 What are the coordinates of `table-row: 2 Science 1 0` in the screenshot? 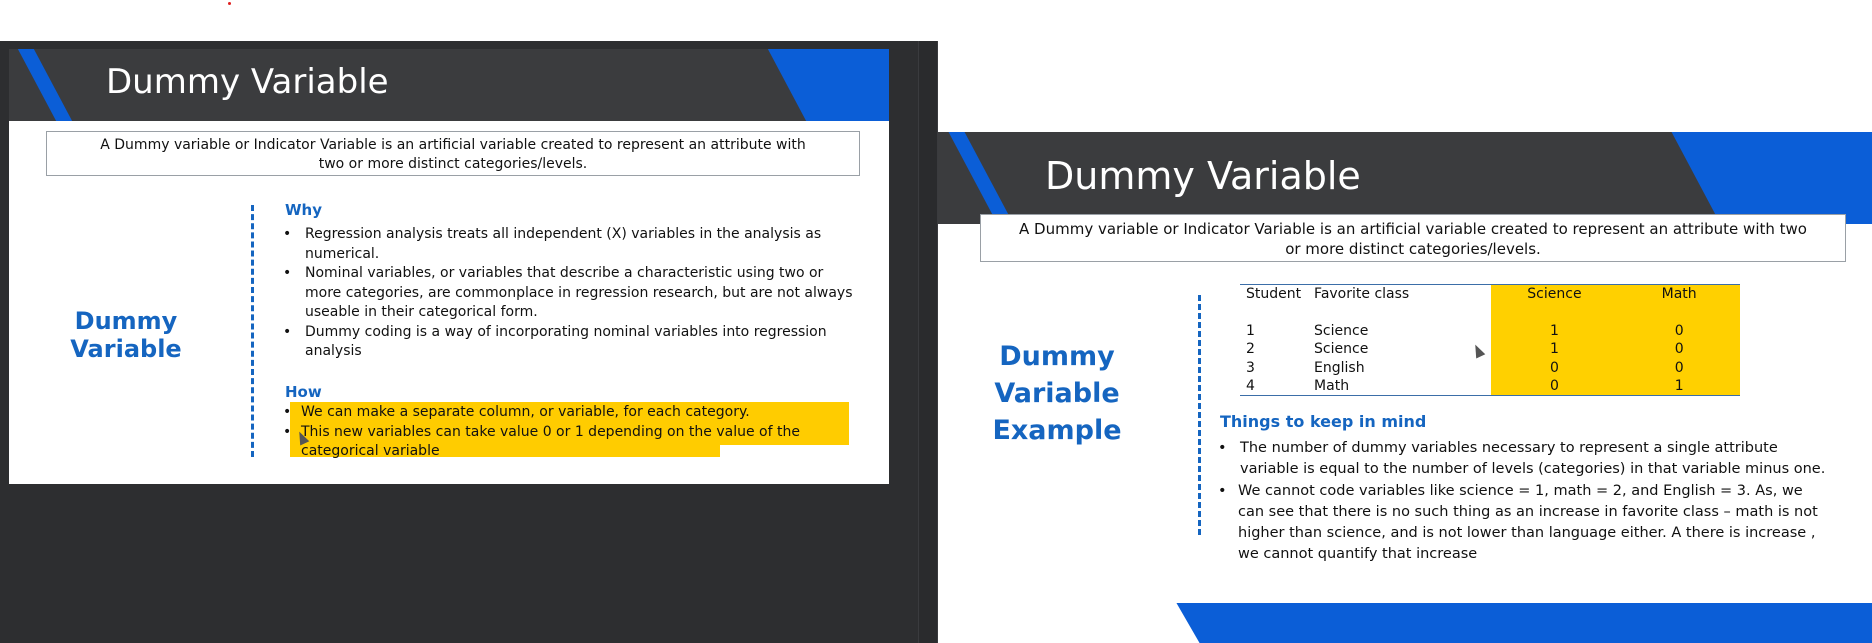 It's located at (1490, 349).